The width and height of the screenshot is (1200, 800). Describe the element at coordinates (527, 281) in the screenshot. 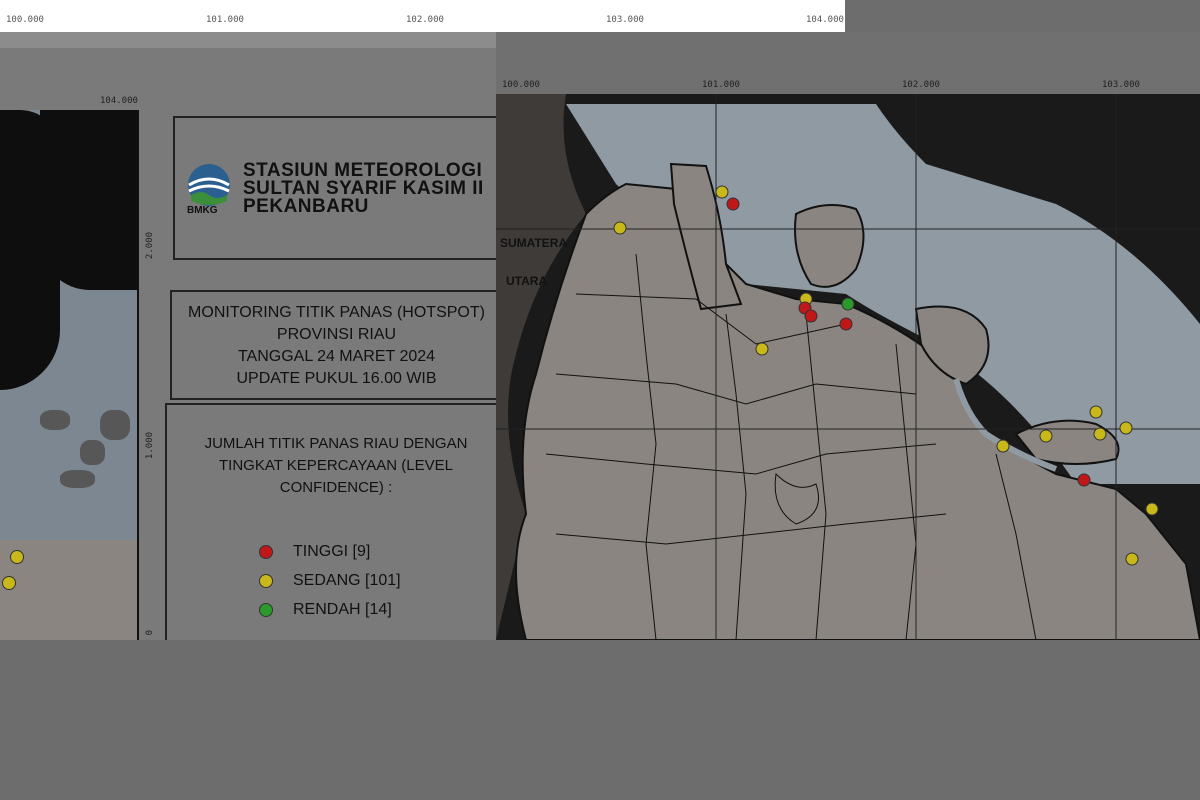

I see `province-label: UTARA` at that location.